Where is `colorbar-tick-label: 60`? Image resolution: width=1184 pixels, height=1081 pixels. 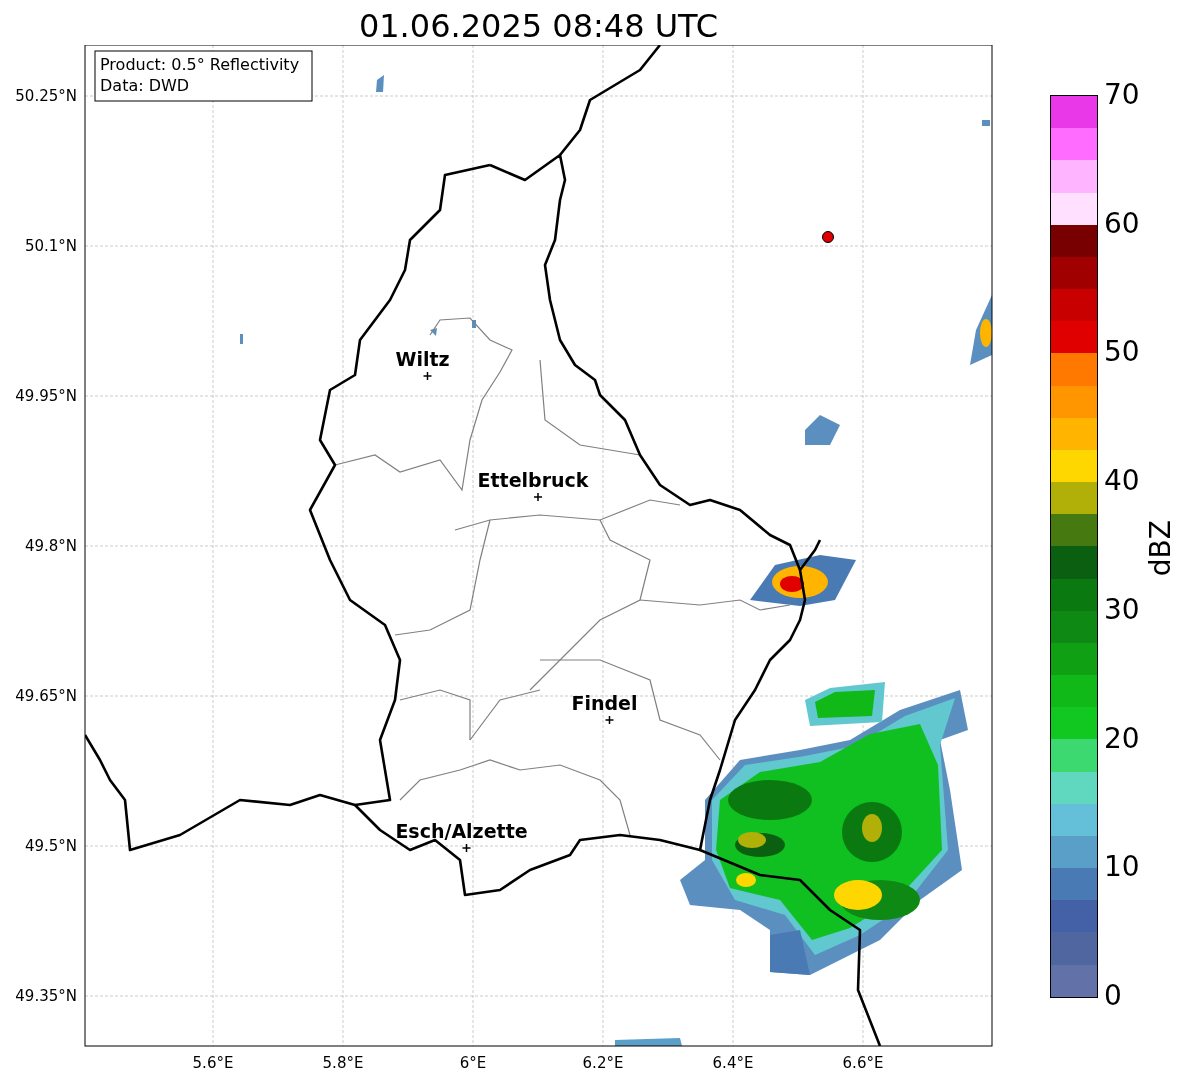
colorbar-tick-label: 60 is located at coordinates (1122, 223).